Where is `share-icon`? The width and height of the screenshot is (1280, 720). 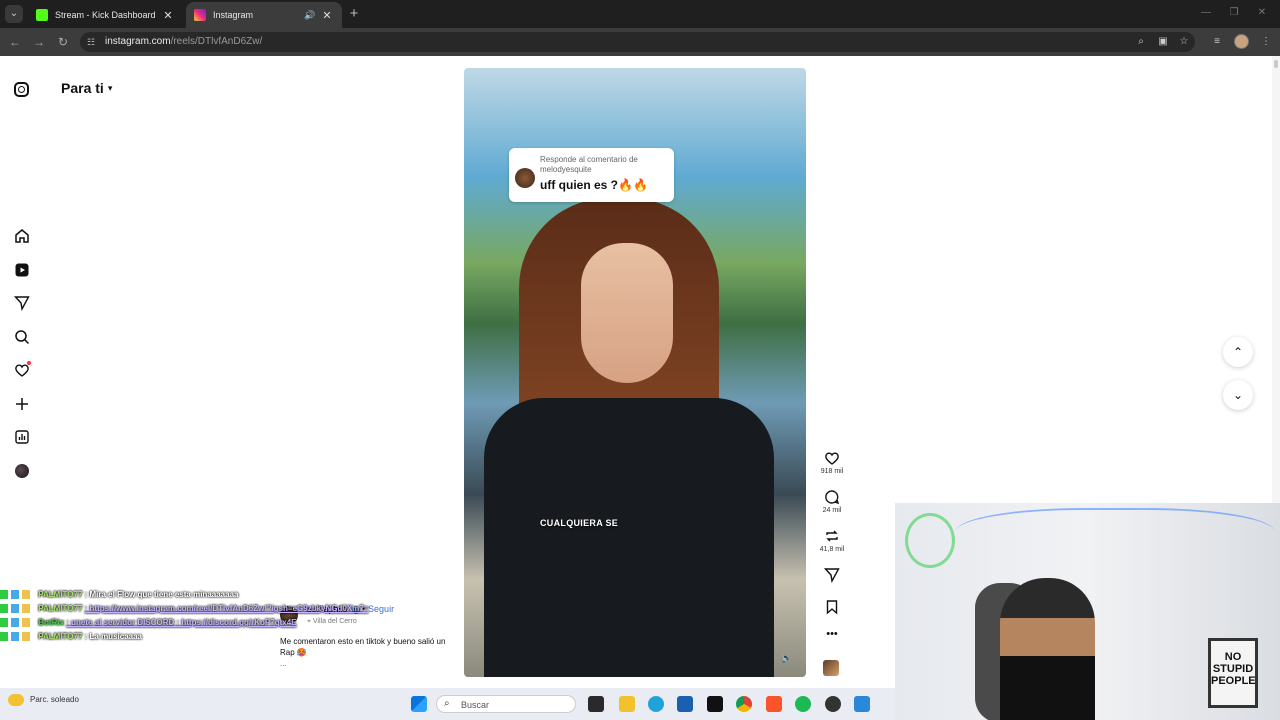 share-icon is located at coordinates (832, 575).